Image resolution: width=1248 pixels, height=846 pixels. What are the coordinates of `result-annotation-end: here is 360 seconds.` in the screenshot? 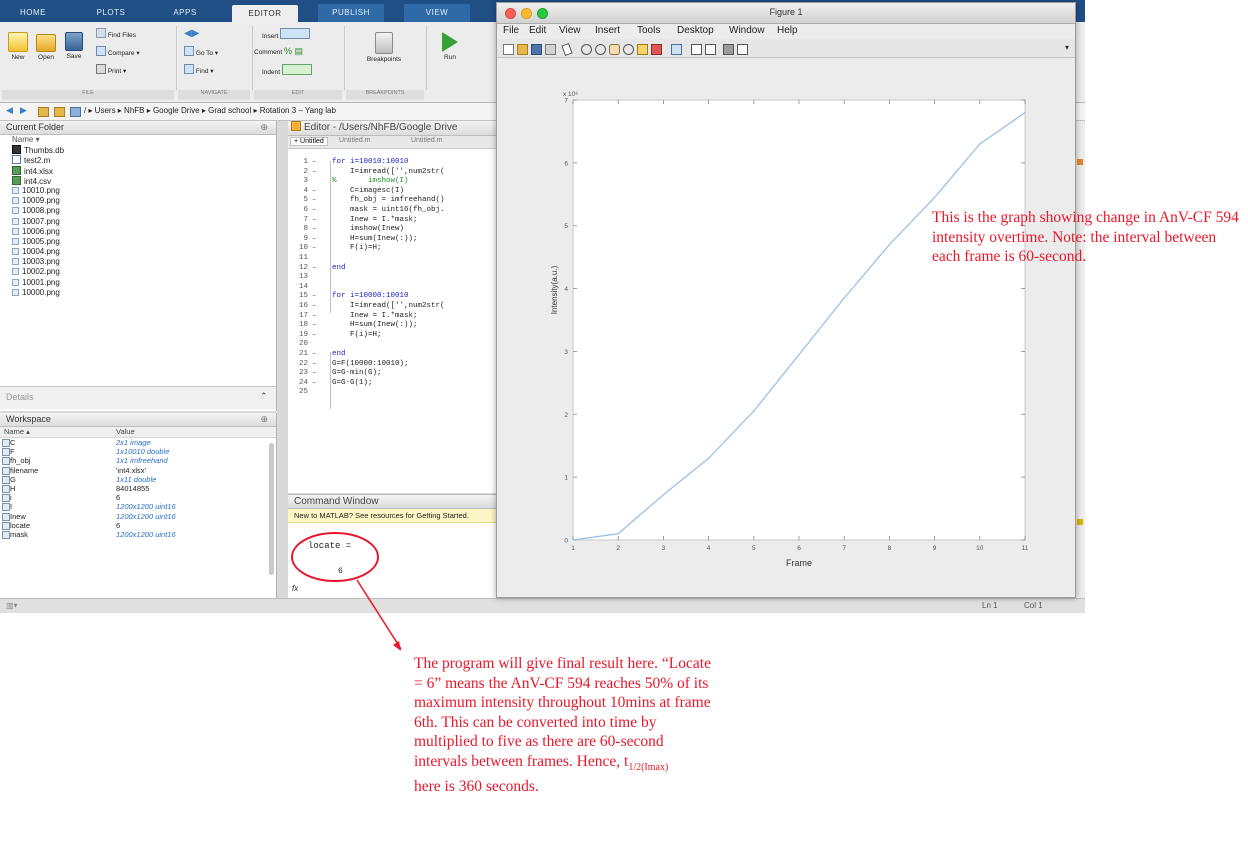 It's located at (476, 787).